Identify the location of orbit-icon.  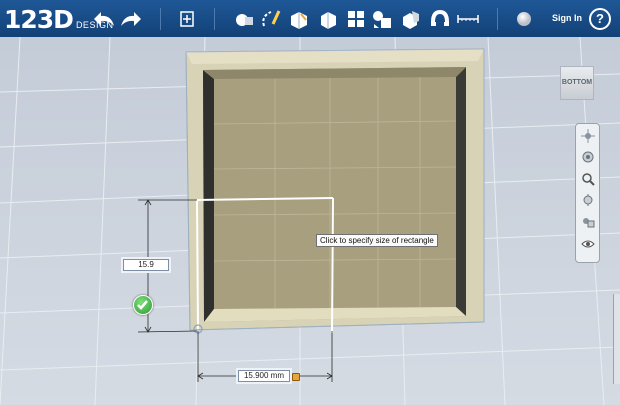
(588, 157).